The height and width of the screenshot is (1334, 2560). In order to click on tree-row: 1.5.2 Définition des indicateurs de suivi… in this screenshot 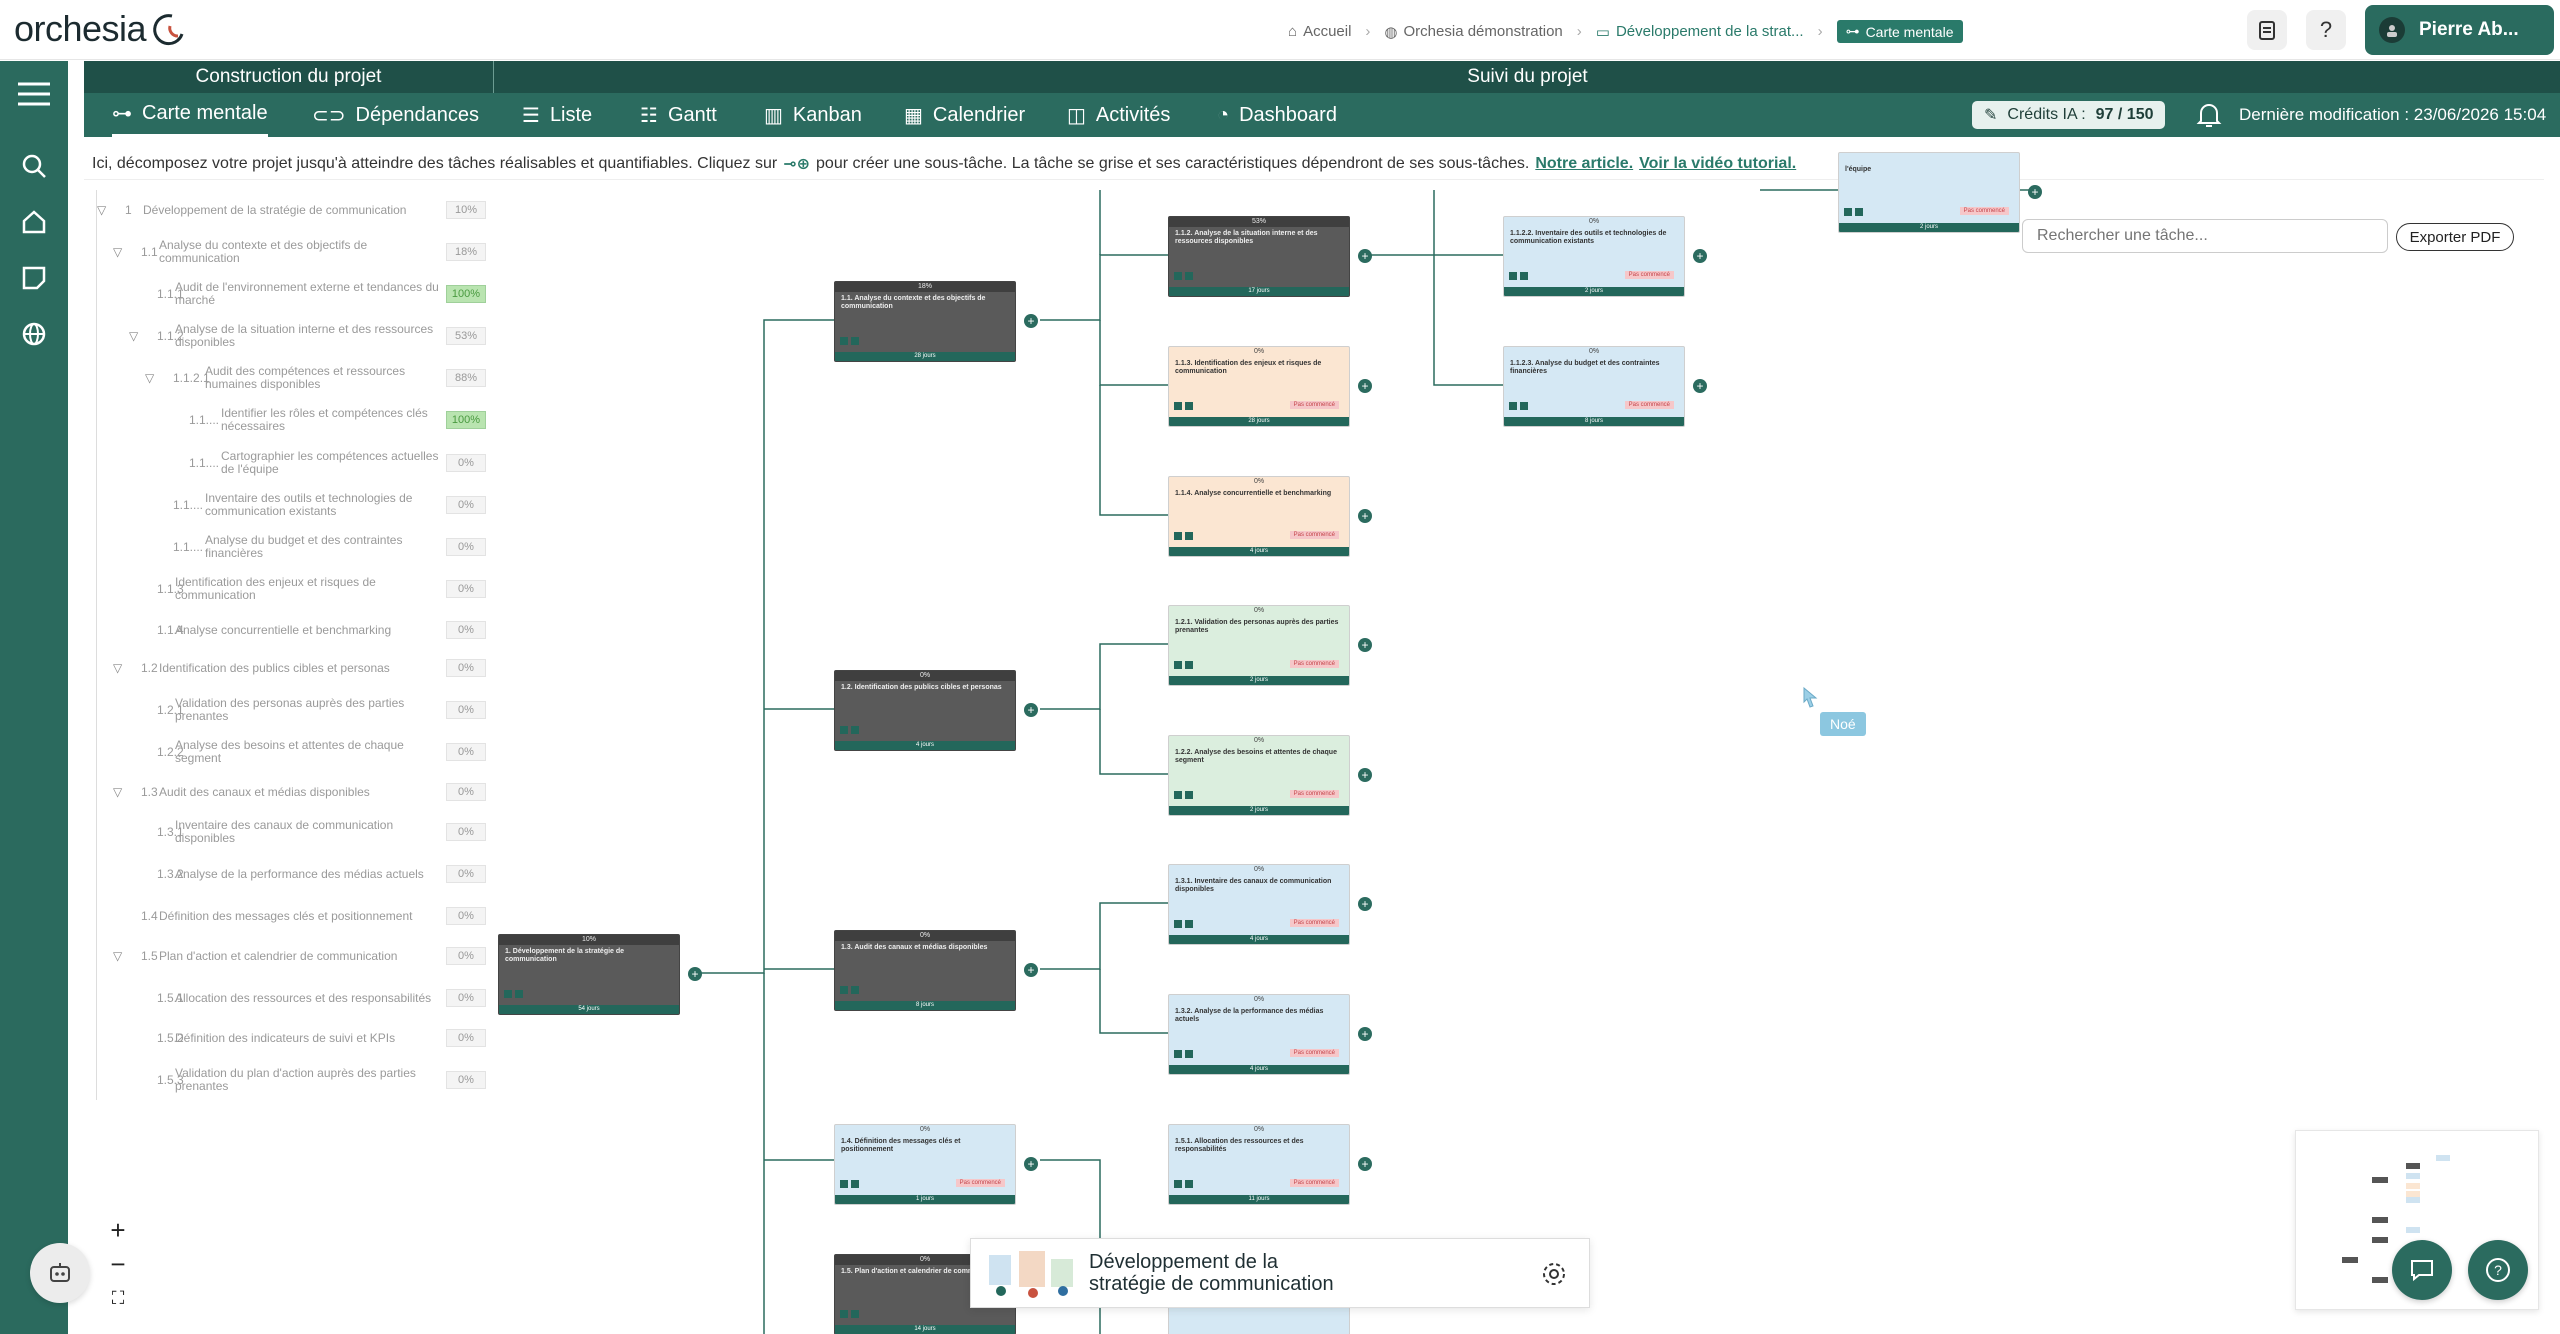, I will do `click(294, 1038)`.